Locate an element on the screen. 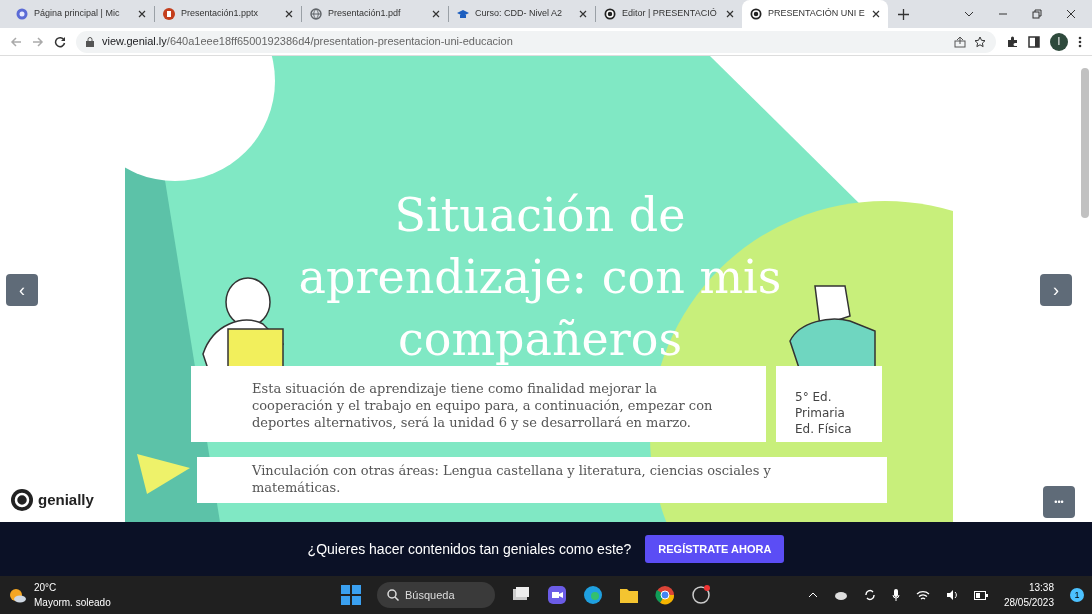  tab-title: Presentación1.pptx is located at coordinates (220, 14).